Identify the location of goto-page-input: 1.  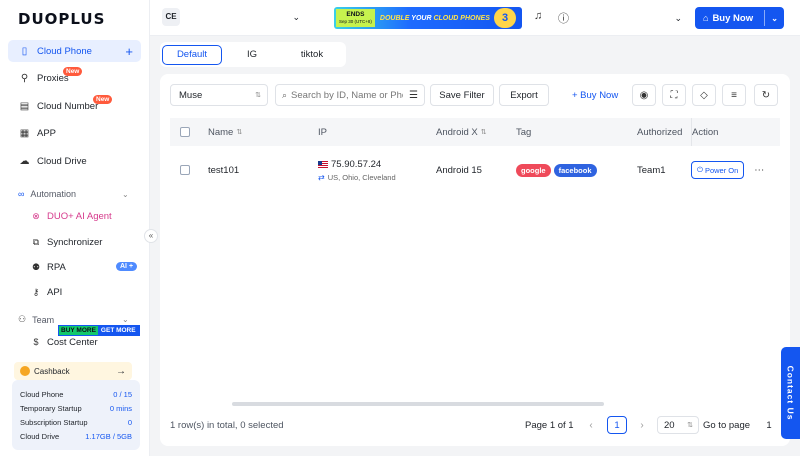
(769, 425).